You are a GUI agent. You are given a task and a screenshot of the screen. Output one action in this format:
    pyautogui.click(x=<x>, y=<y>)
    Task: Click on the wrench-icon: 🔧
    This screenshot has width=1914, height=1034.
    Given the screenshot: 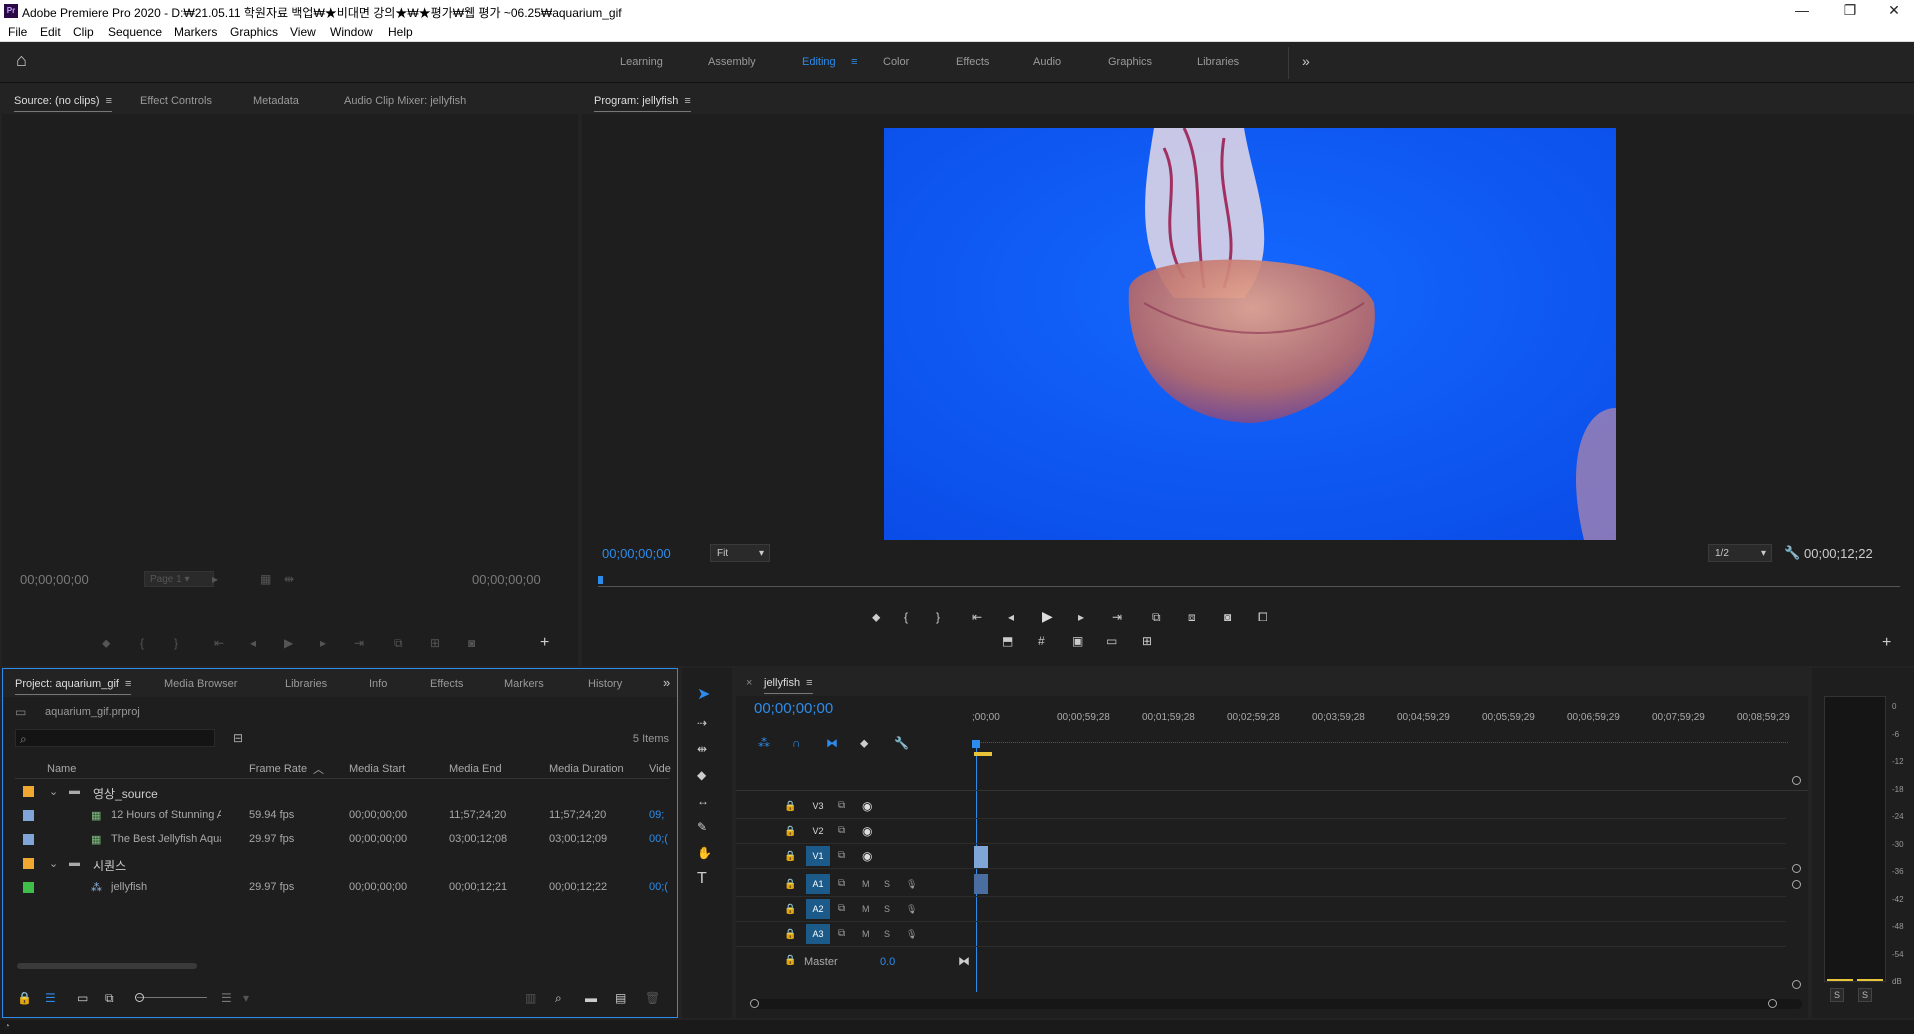 What is the action you would take?
    pyautogui.click(x=1792, y=553)
    